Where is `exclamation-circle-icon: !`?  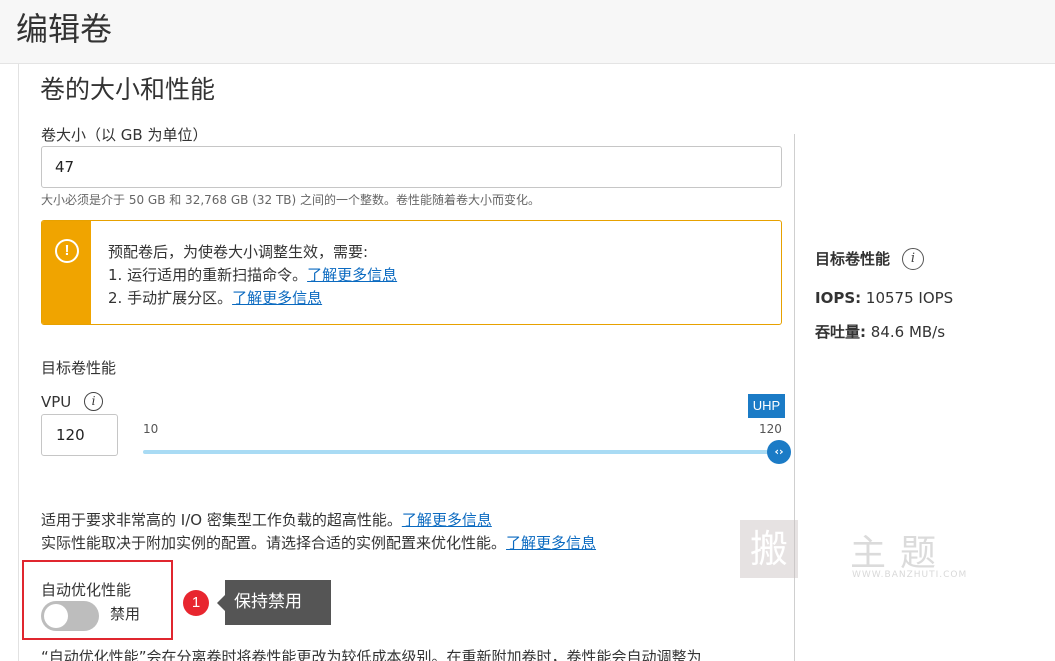 exclamation-circle-icon: ! is located at coordinates (67, 251).